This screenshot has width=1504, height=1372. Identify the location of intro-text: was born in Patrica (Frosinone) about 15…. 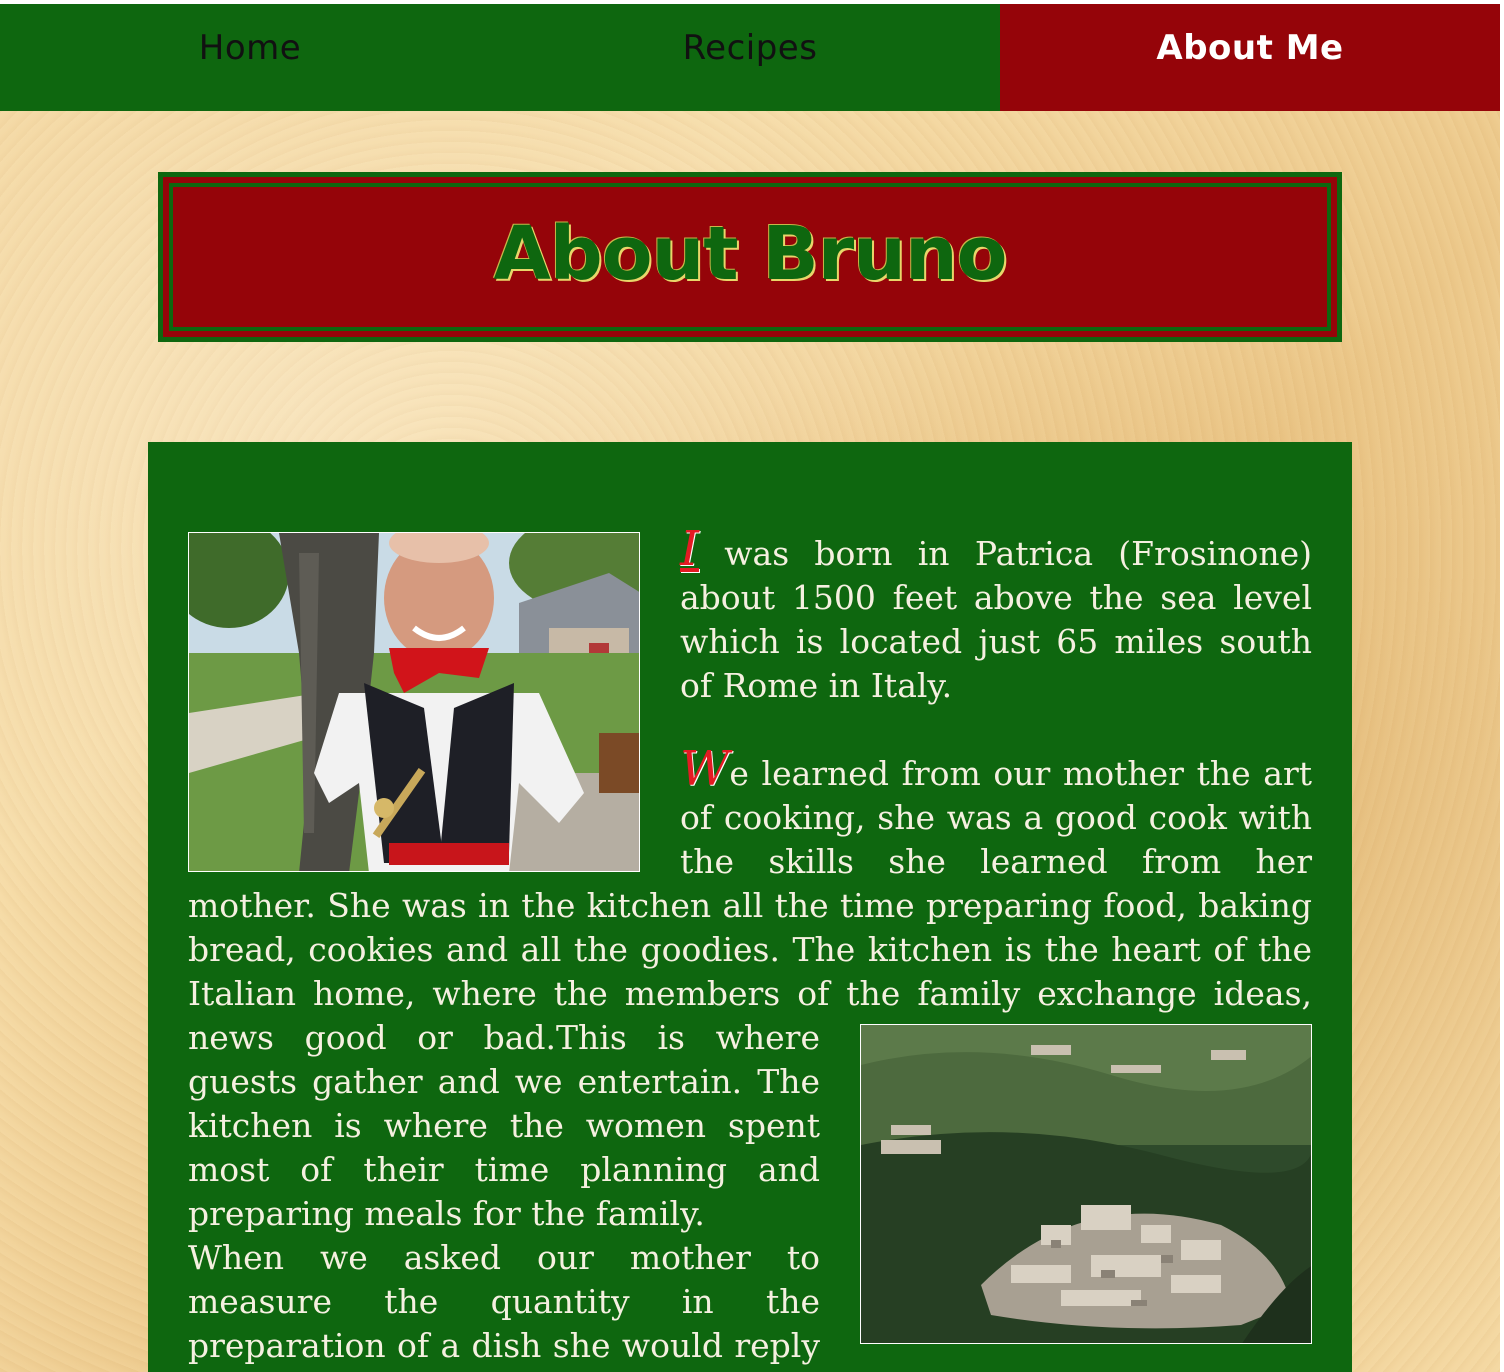
(996, 619).